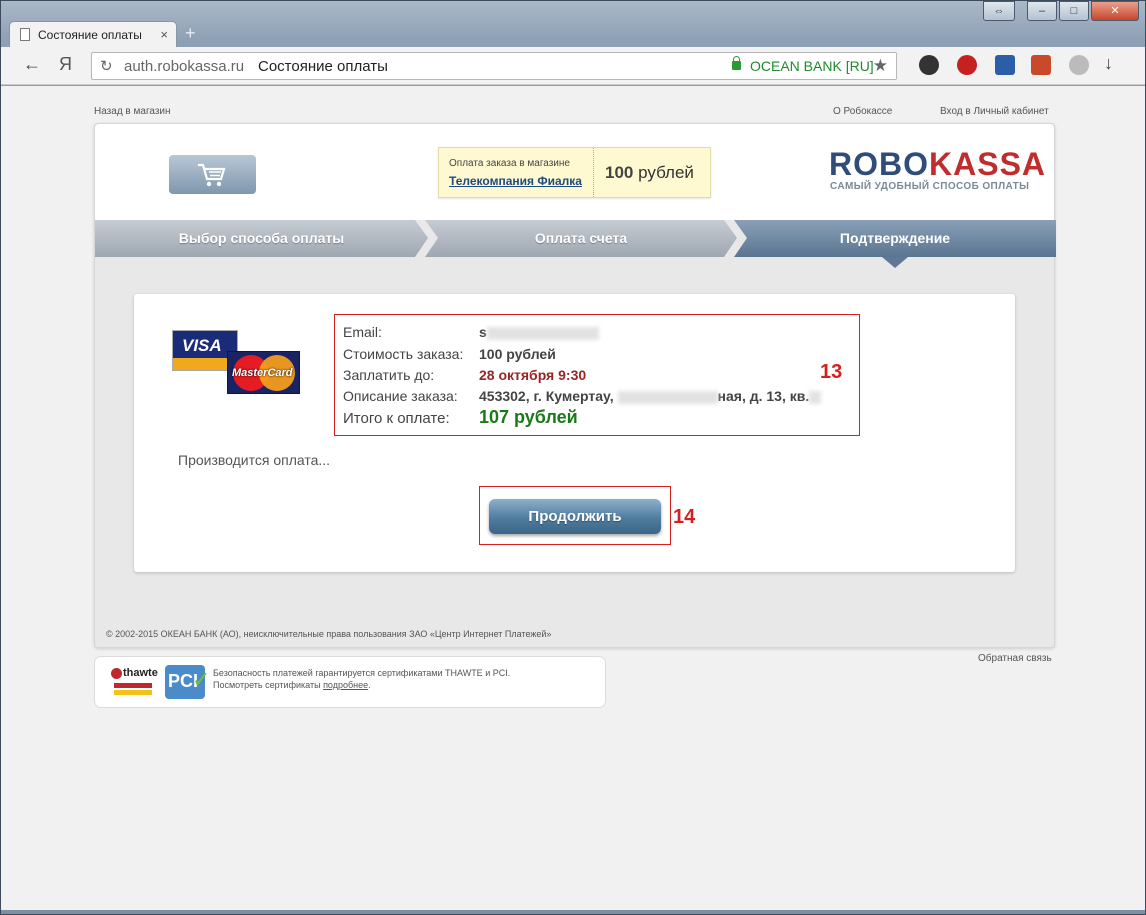  Describe the element at coordinates (515, 181) in the screenshot. I see `shop-name-link: Телекомпания Фиалка` at that location.